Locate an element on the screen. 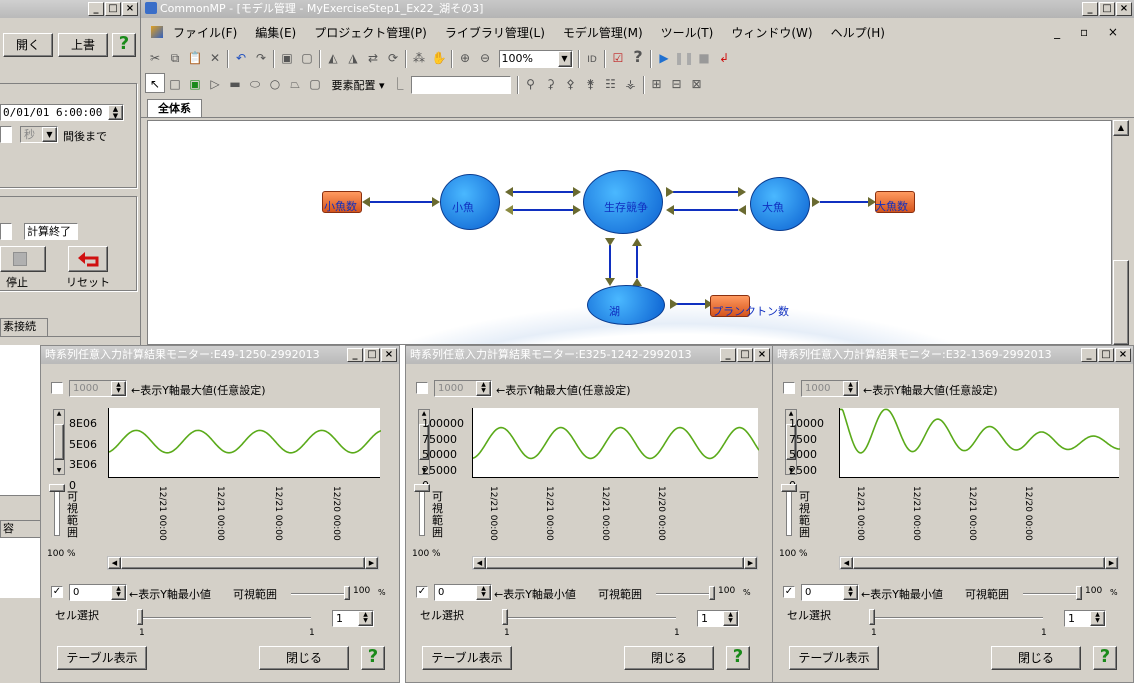 The height and width of the screenshot is (683, 1134). scroll-down-icon: ▼ is located at coordinates (59, 470).